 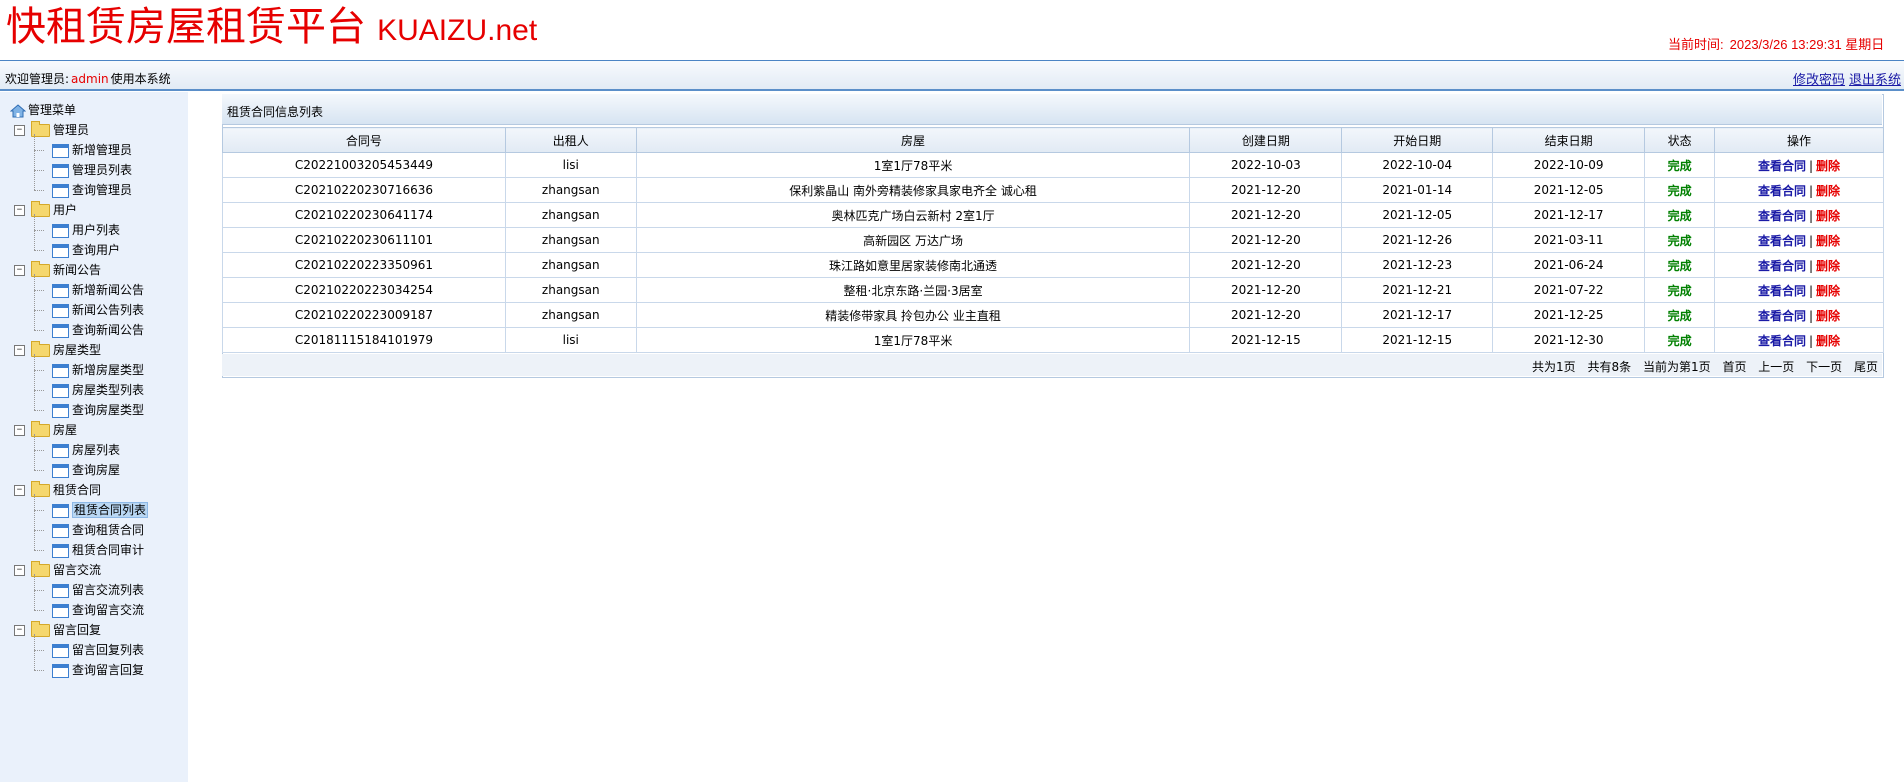 I want to click on menu-item: 查询房屋, so click(x=79, y=470).